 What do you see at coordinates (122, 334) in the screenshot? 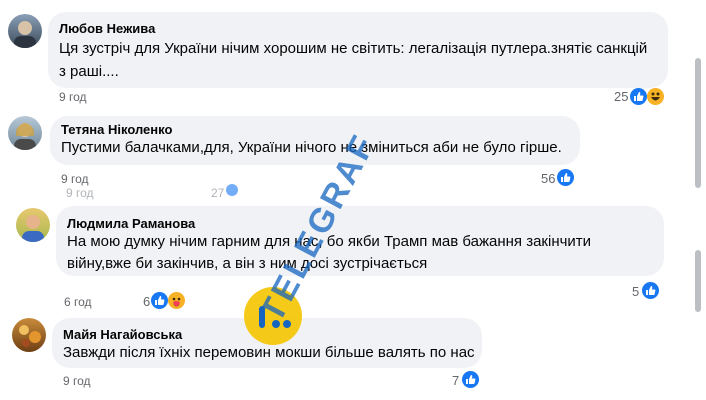
I see `comment-author: Майя Нагайовська` at bounding box center [122, 334].